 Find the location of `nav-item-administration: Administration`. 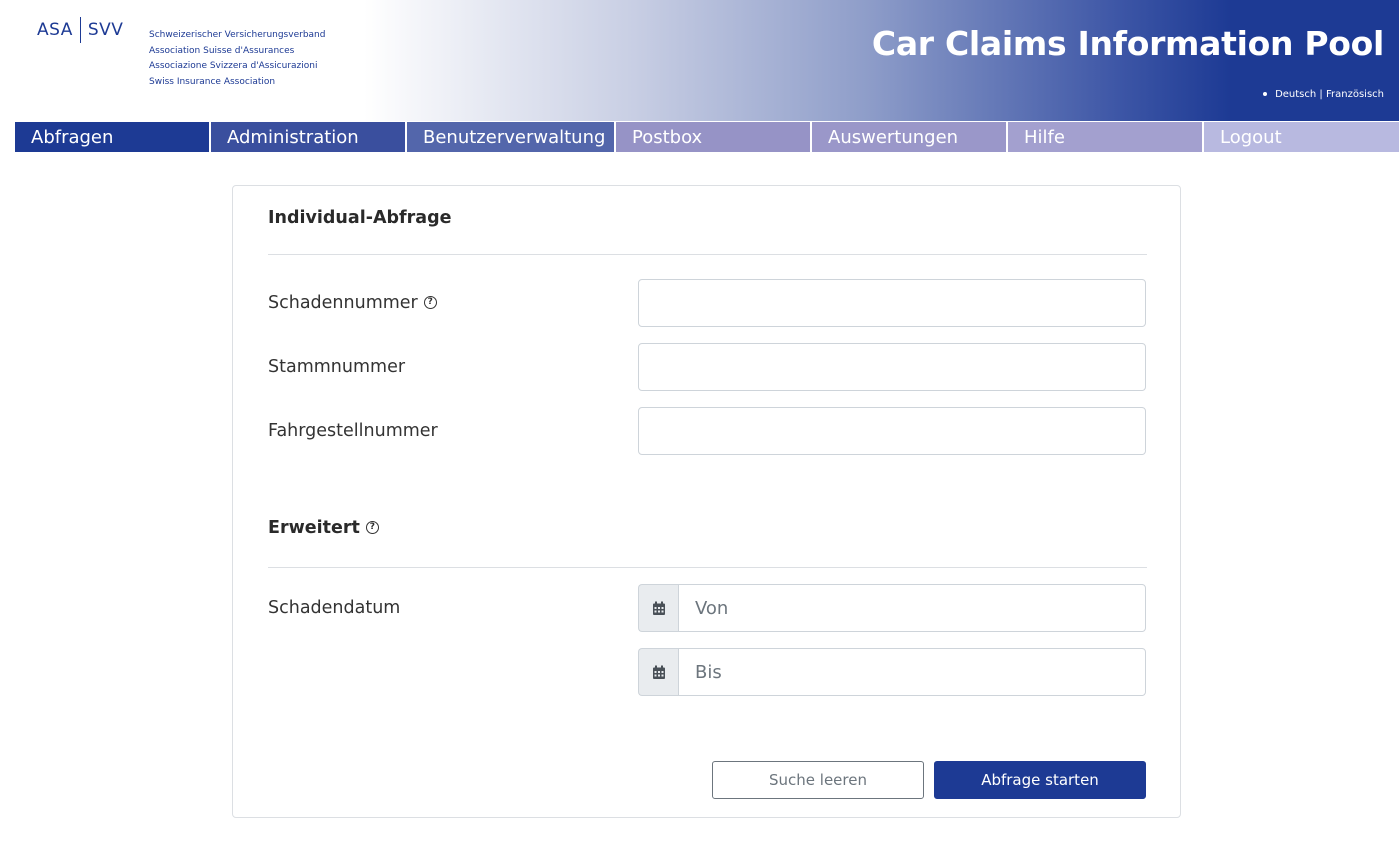

nav-item-administration: Administration is located at coordinates (309, 137).